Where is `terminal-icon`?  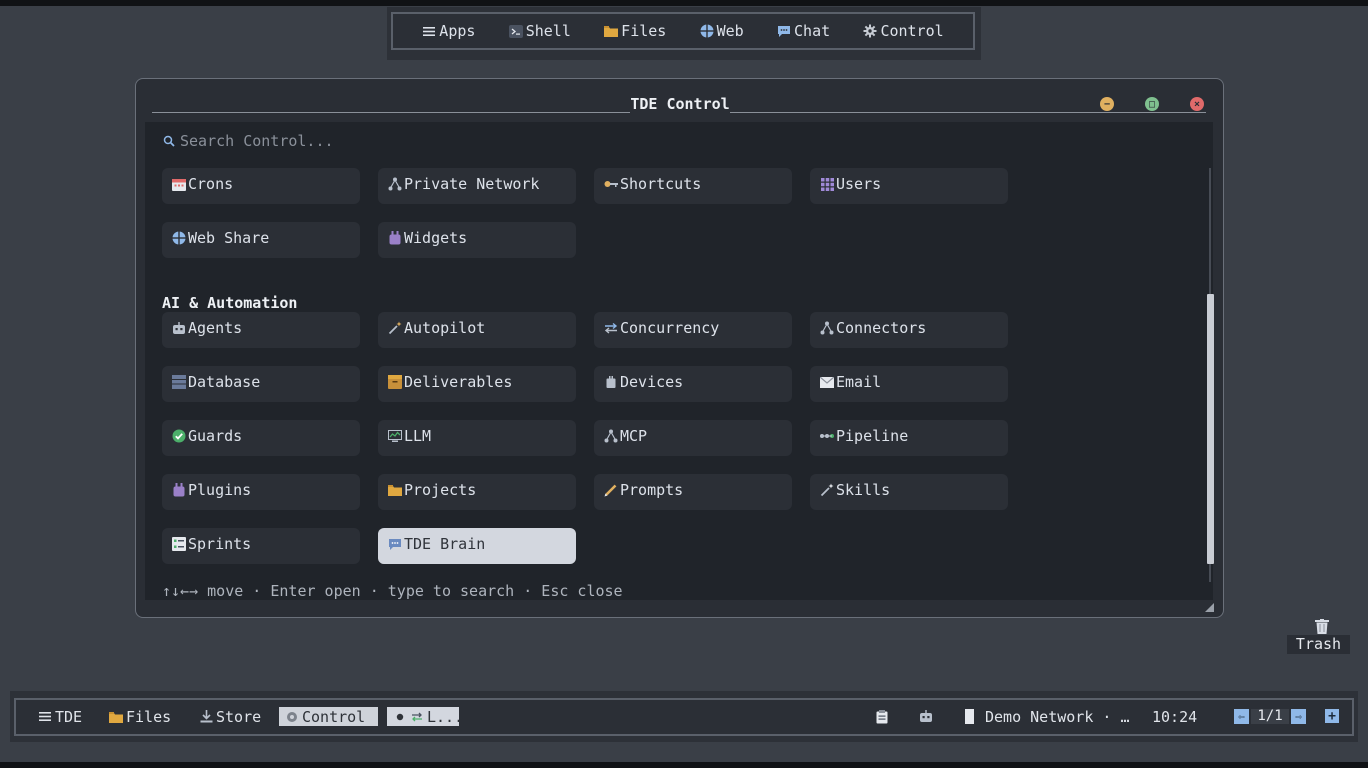
terminal-icon is located at coordinates (515, 31).